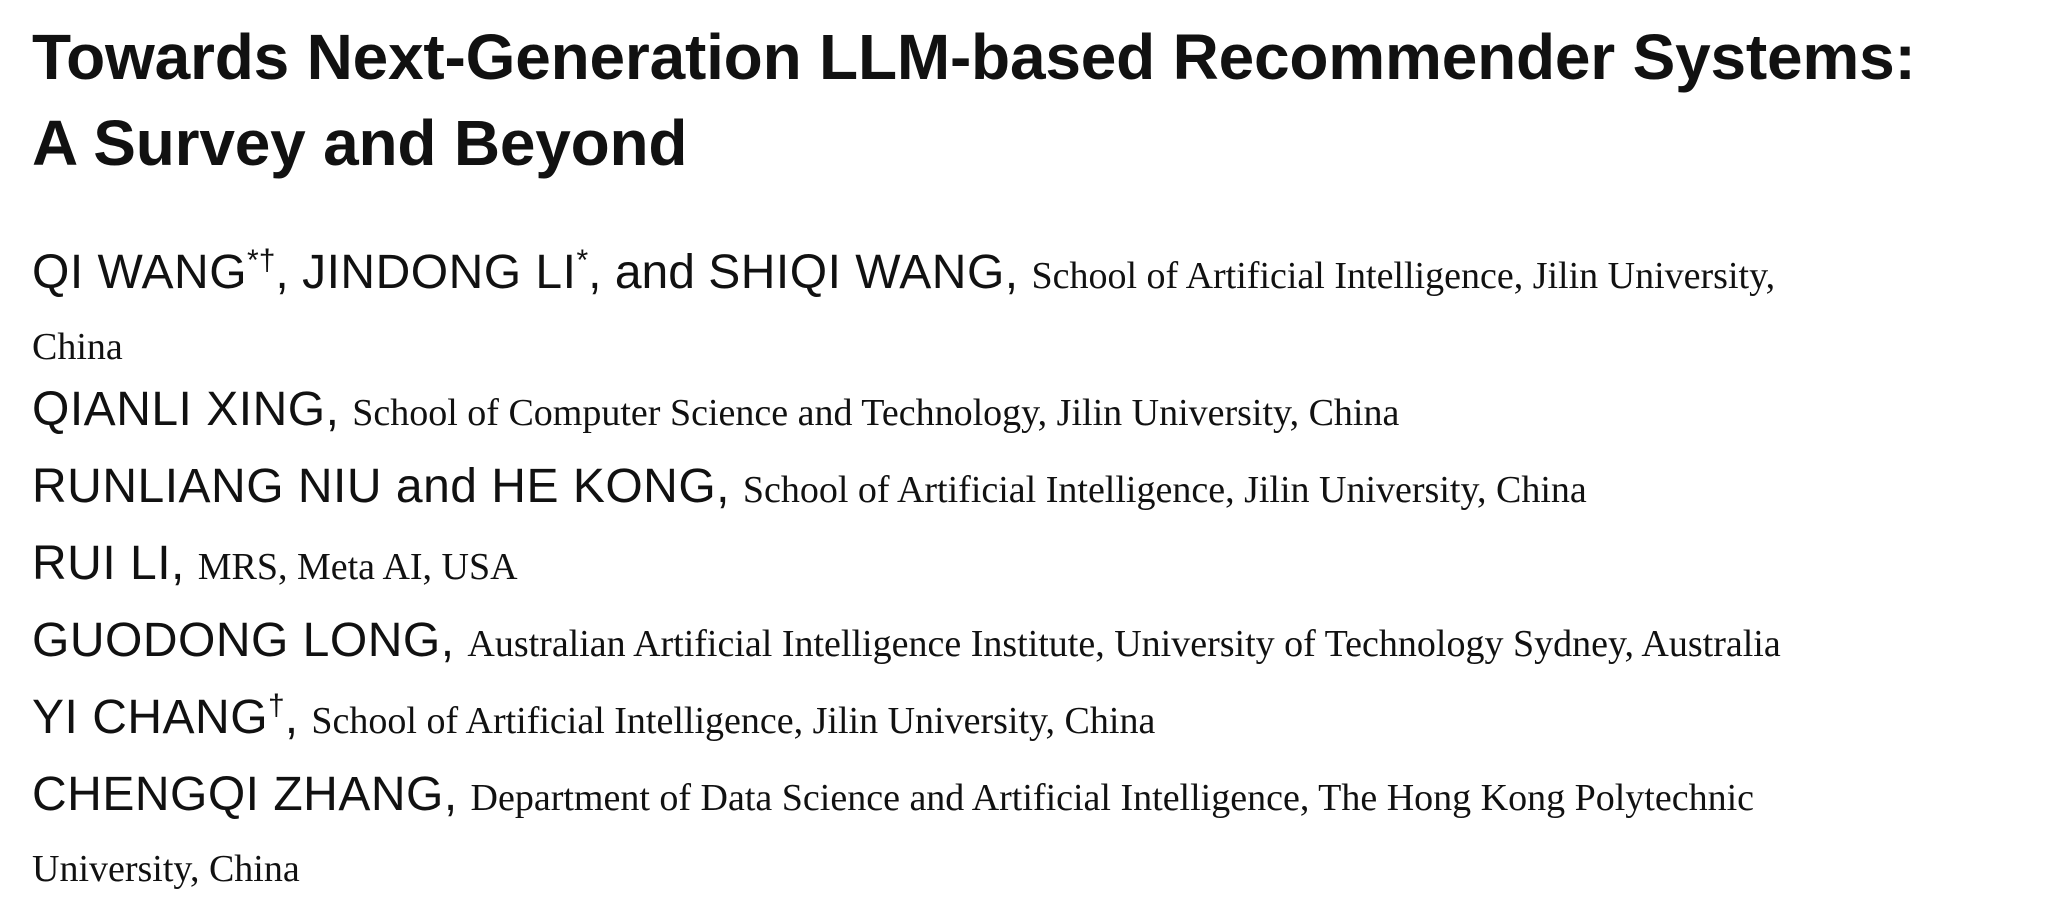 The height and width of the screenshot is (899, 2070). I want to click on author-name-rui-li: RUI LI, so click(102, 563).